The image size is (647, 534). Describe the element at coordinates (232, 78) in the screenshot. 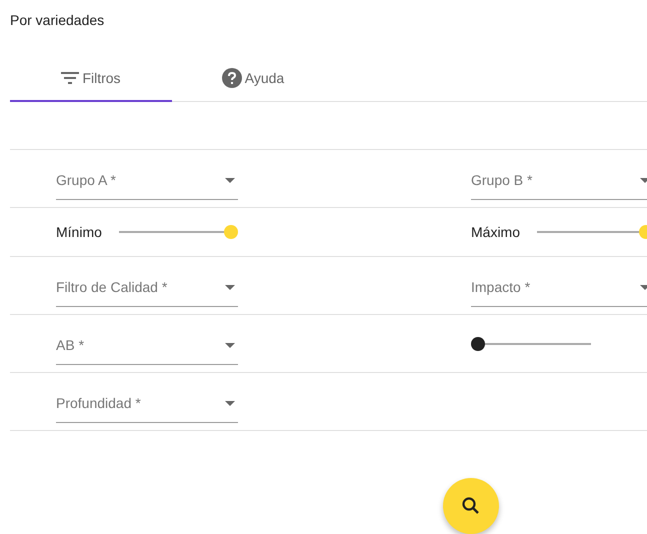

I see `help-icon` at that location.